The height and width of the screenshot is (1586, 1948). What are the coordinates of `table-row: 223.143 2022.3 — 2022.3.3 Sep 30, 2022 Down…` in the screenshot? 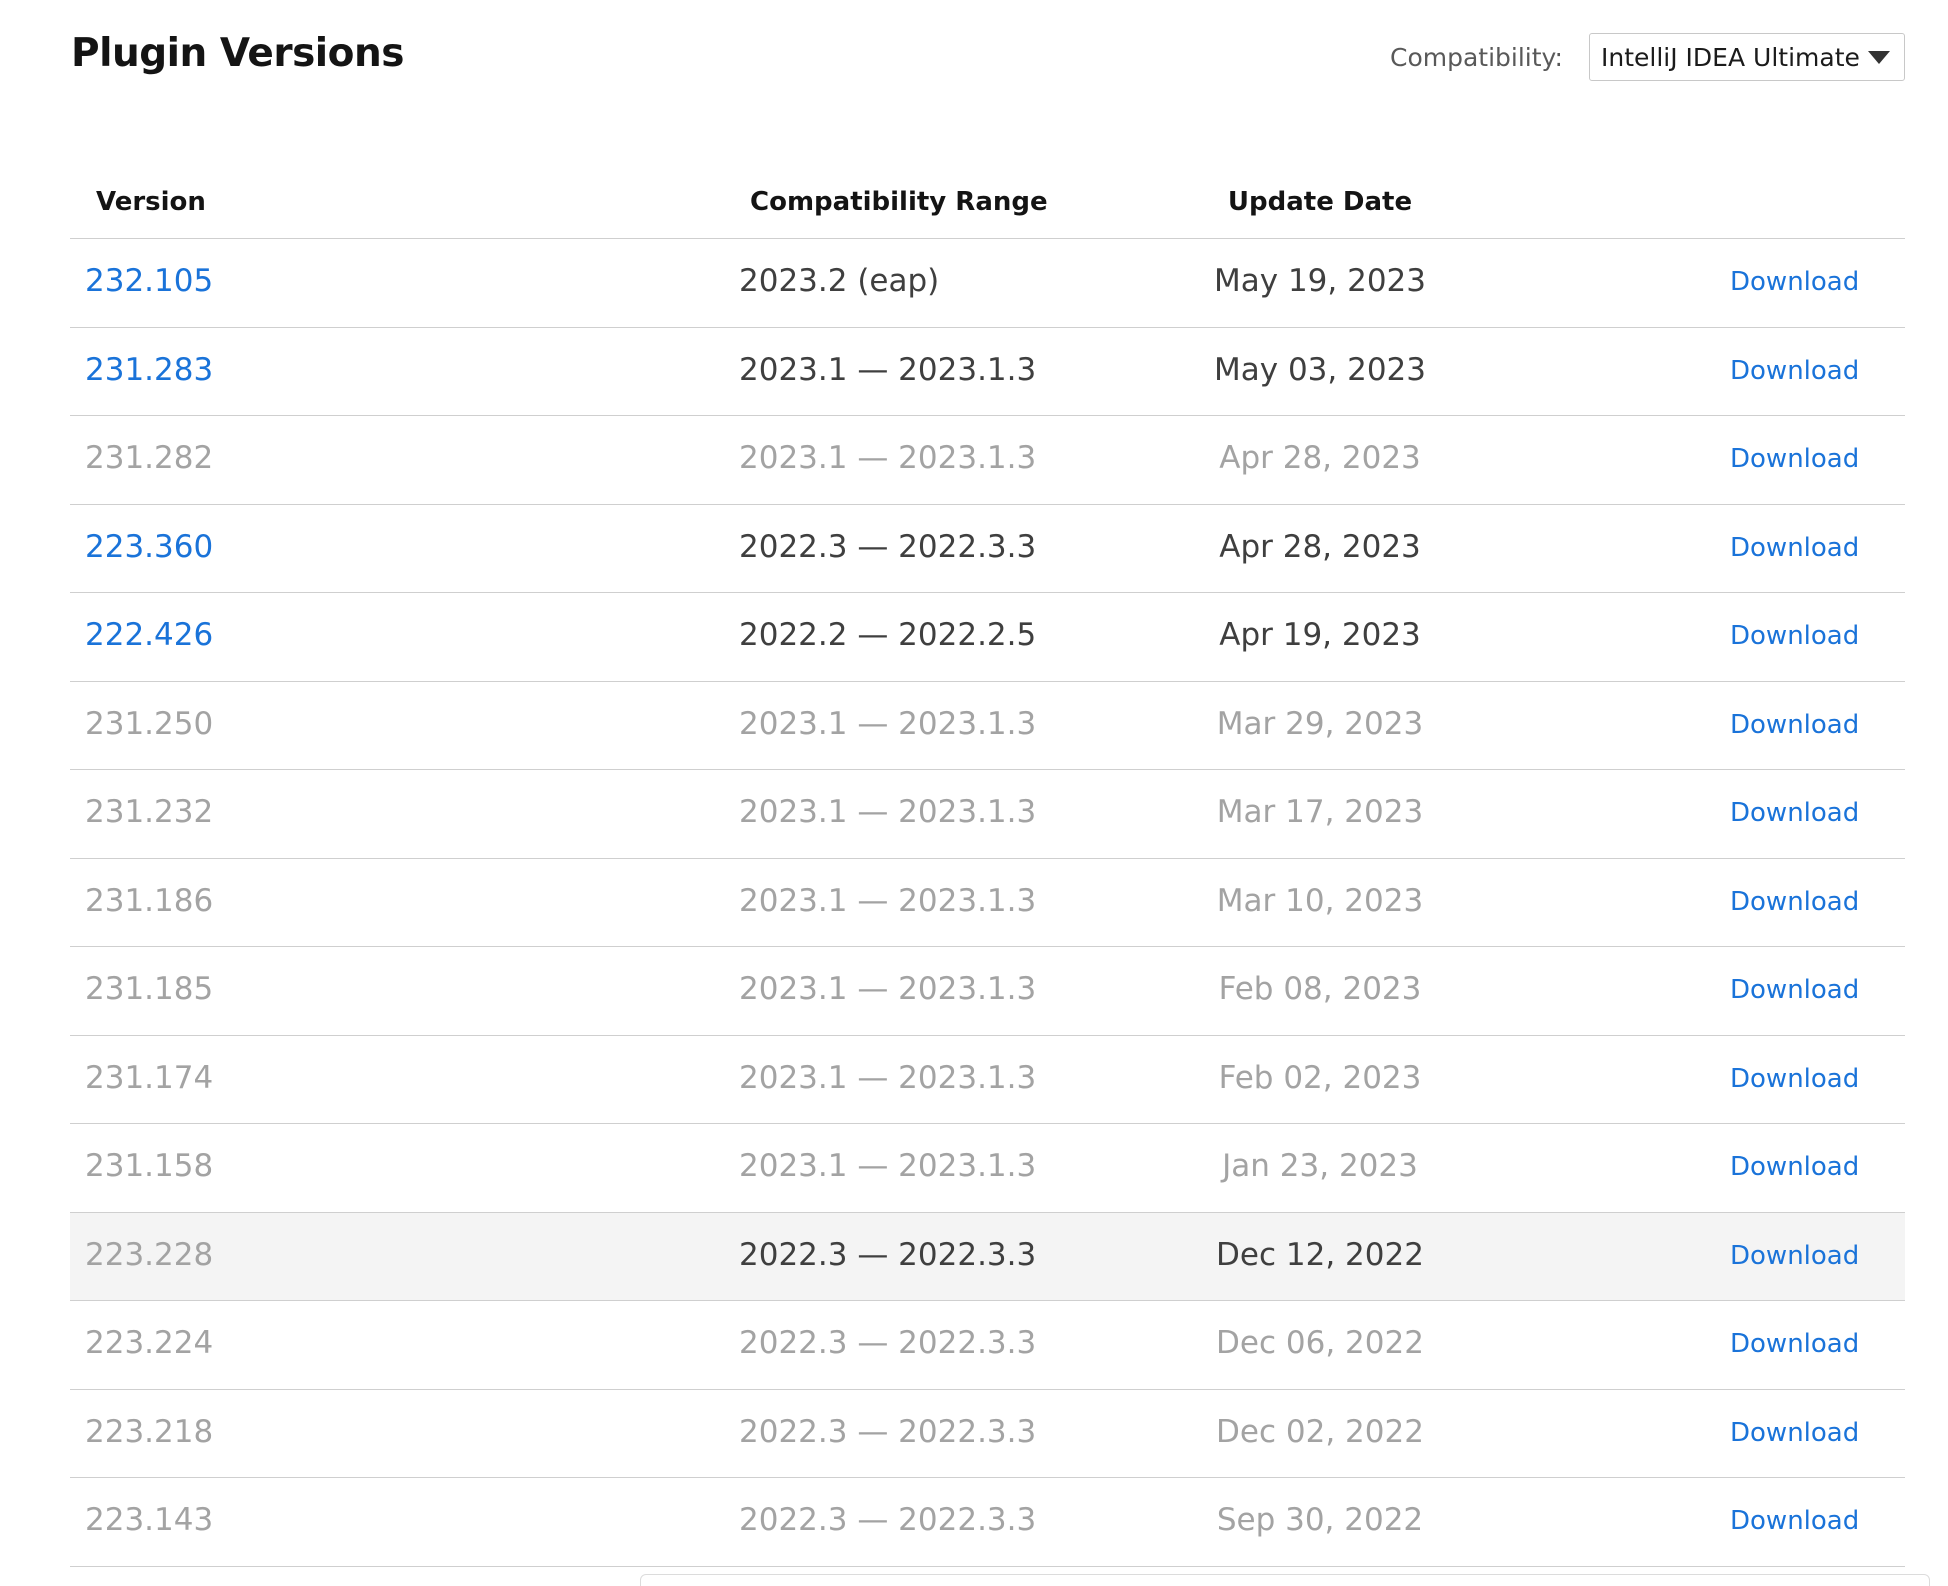 It's located at (987, 1522).